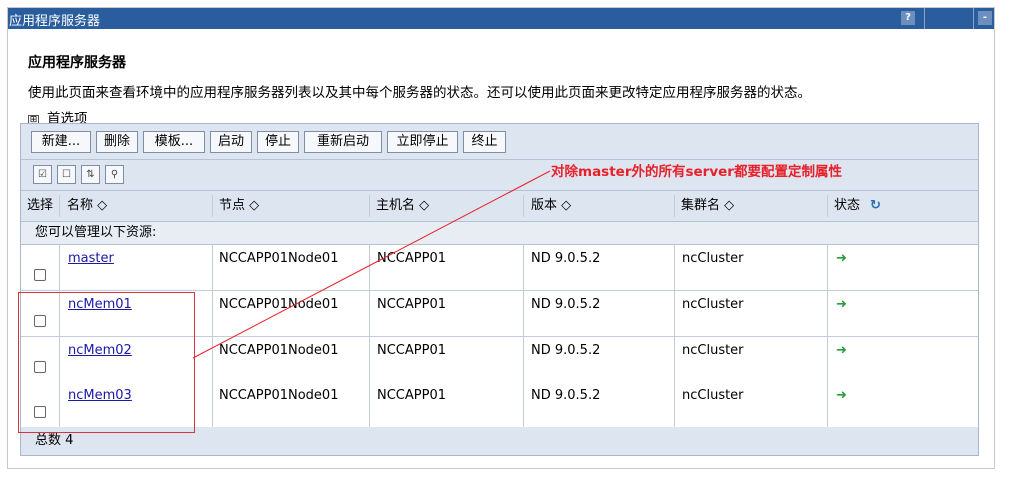 The width and height of the screenshot is (1010, 483). What do you see at coordinates (696, 172) in the screenshot?
I see `annotation-note: 对除master外的所有server都要配置定制属性` at bounding box center [696, 172].